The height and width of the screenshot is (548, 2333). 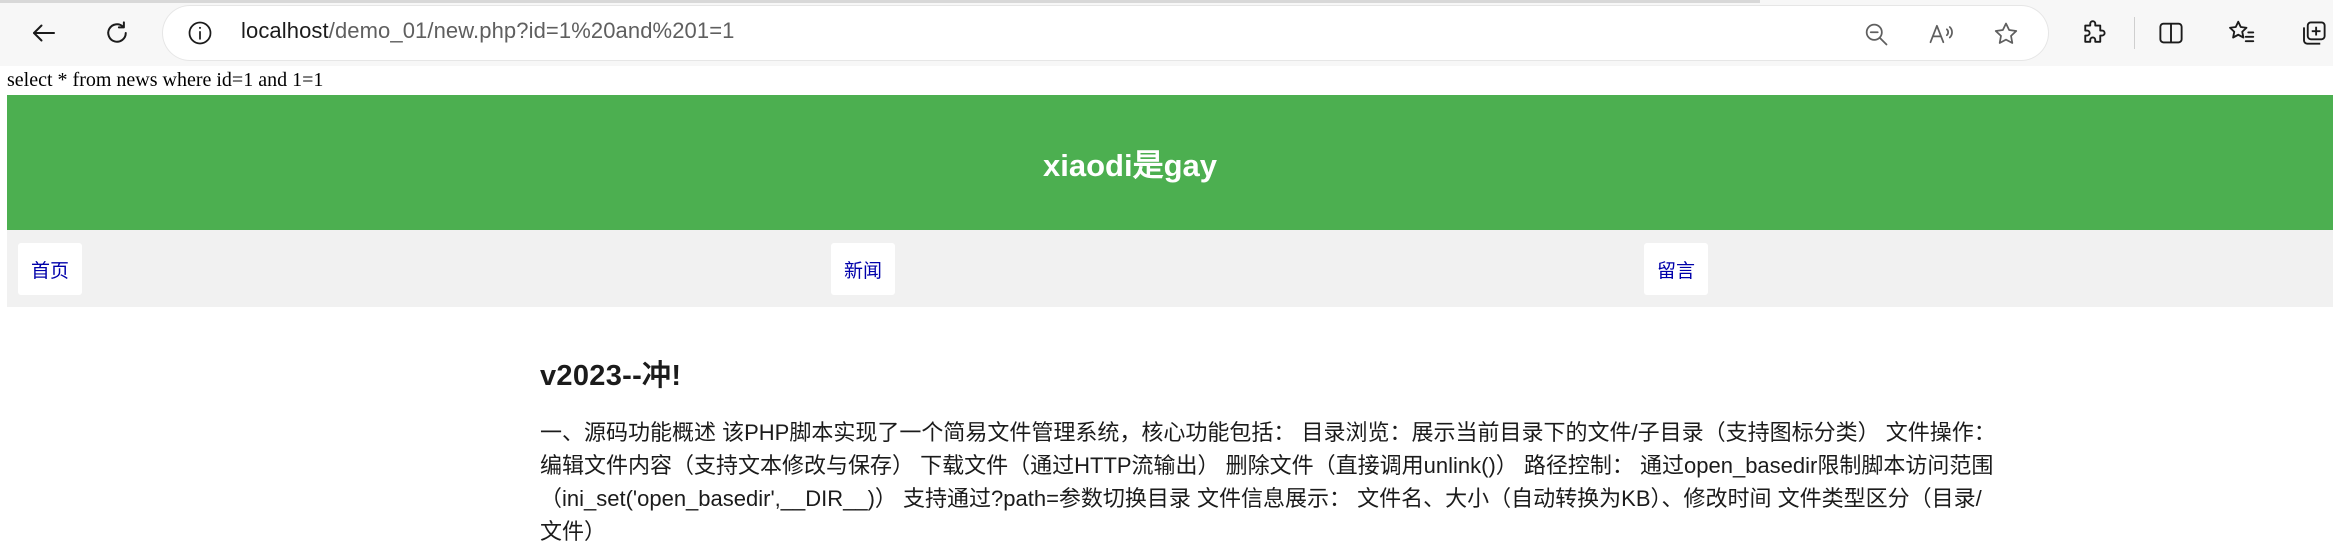 I want to click on back-button, so click(x=44, y=33).